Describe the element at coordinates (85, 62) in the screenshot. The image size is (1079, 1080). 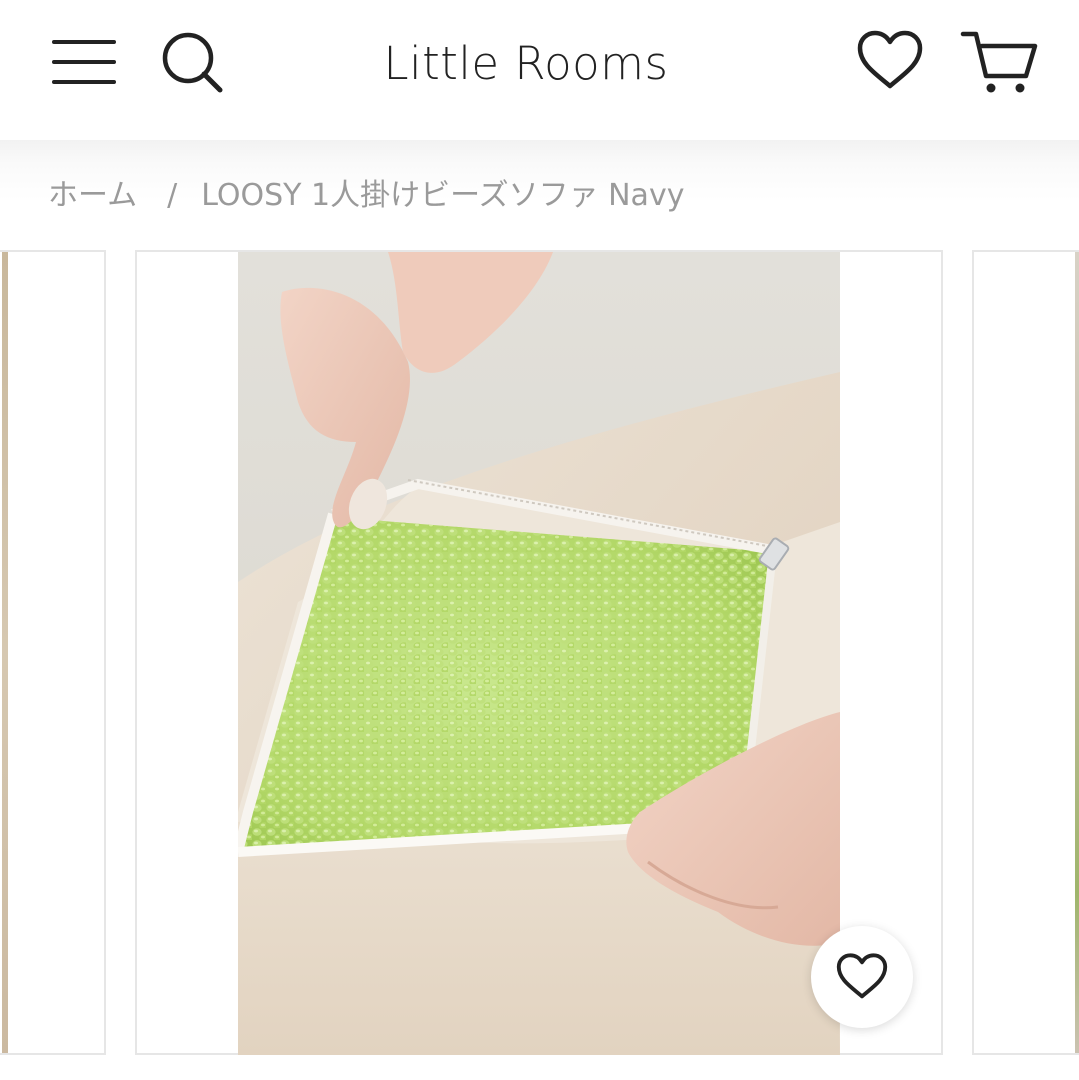
I see `hamburger-menu-icon` at that location.